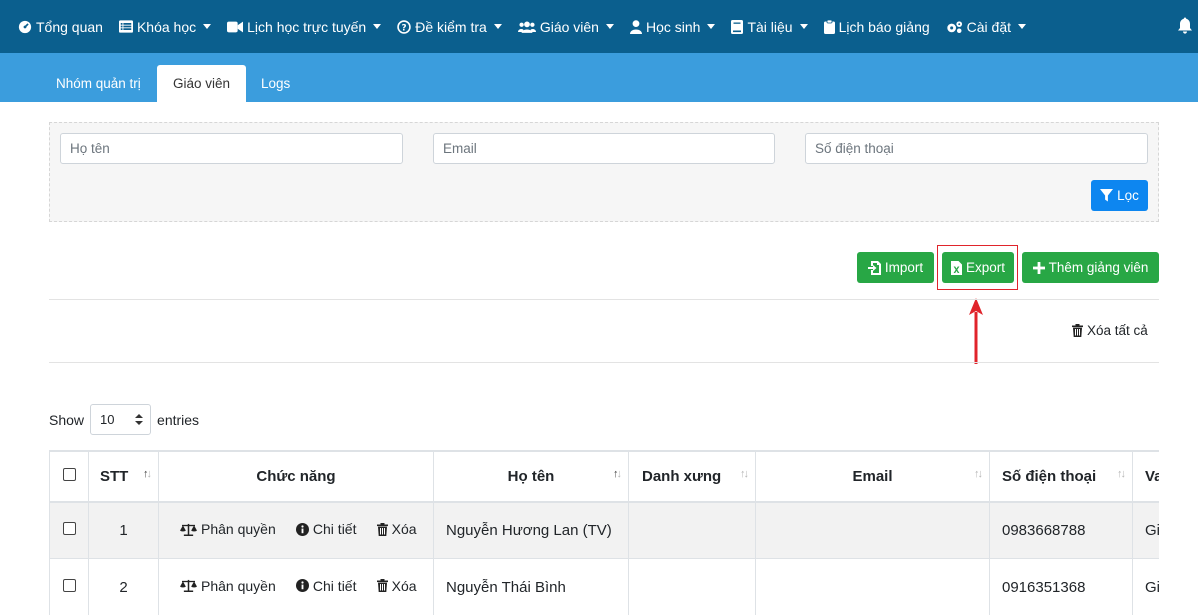 The height and width of the screenshot is (615, 1198). What do you see at coordinates (737, 26) in the screenshot?
I see `book-icon` at bounding box center [737, 26].